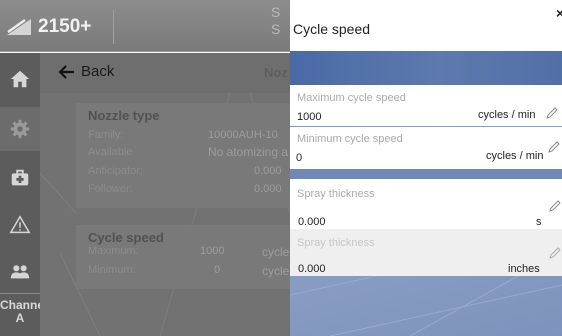 Image resolution: width=562 pixels, height=336 pixels. What do you see at coordinates (351, 98) in the screenshot?
I see `max-cycle-speed-label: Maximum cycle speed` at bounding box center [351, 98].